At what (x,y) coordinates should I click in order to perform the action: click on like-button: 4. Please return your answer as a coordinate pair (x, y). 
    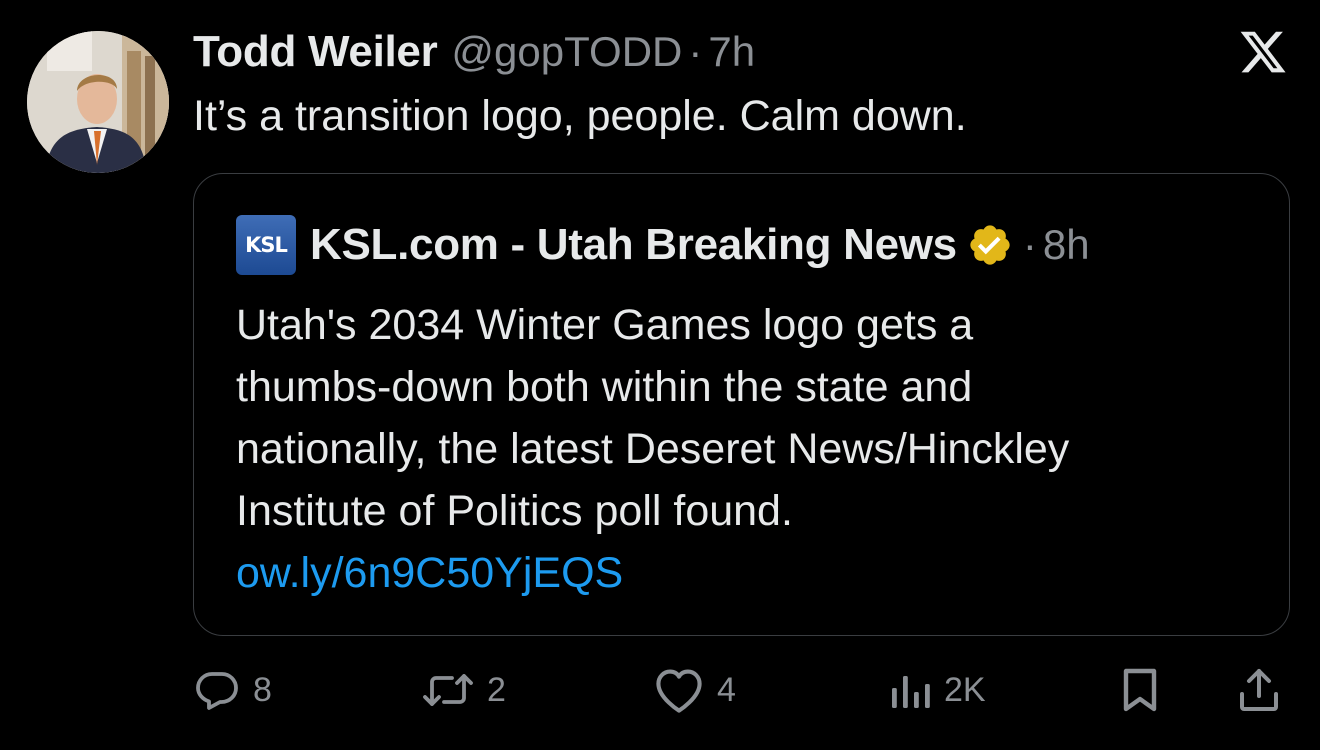
    Looking at the image, I should click on (694, 690).